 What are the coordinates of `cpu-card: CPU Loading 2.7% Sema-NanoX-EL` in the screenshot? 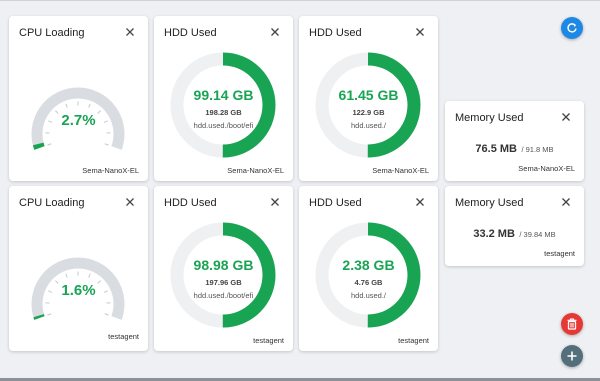 It's located at (78, 98).